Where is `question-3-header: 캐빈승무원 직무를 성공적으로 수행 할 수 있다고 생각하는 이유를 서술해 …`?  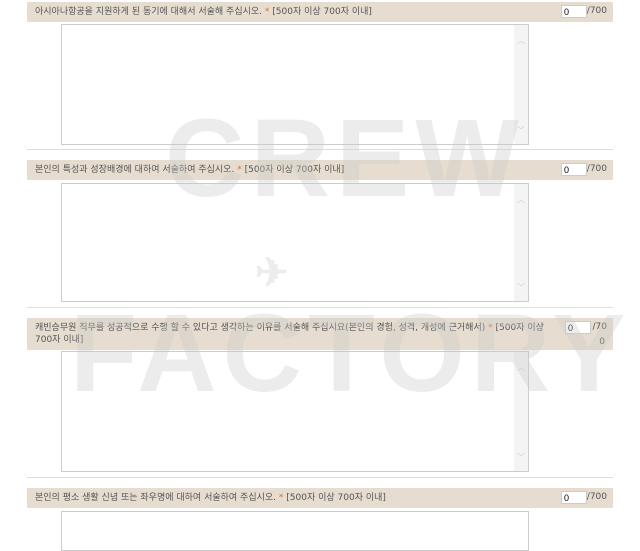 question-3-header: 캐빈승무원 직무를 성공적으로 수행 할 수 있다고 생각하는 이유를 서술해 … is located at coordinates (320, 334).